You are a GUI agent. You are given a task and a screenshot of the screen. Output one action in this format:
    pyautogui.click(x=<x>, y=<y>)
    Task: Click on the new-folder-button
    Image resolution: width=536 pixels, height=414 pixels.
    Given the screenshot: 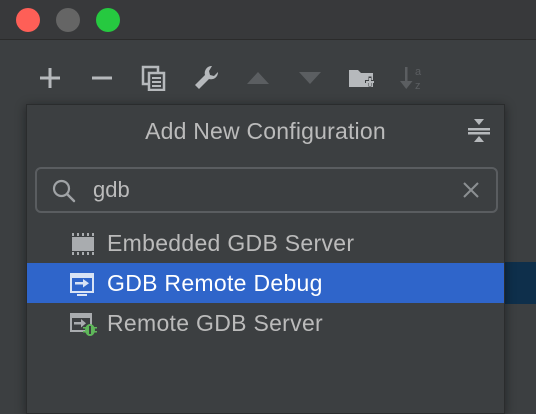 What is the action you would take?
    pyautogui.click(x=362, y=78)
    